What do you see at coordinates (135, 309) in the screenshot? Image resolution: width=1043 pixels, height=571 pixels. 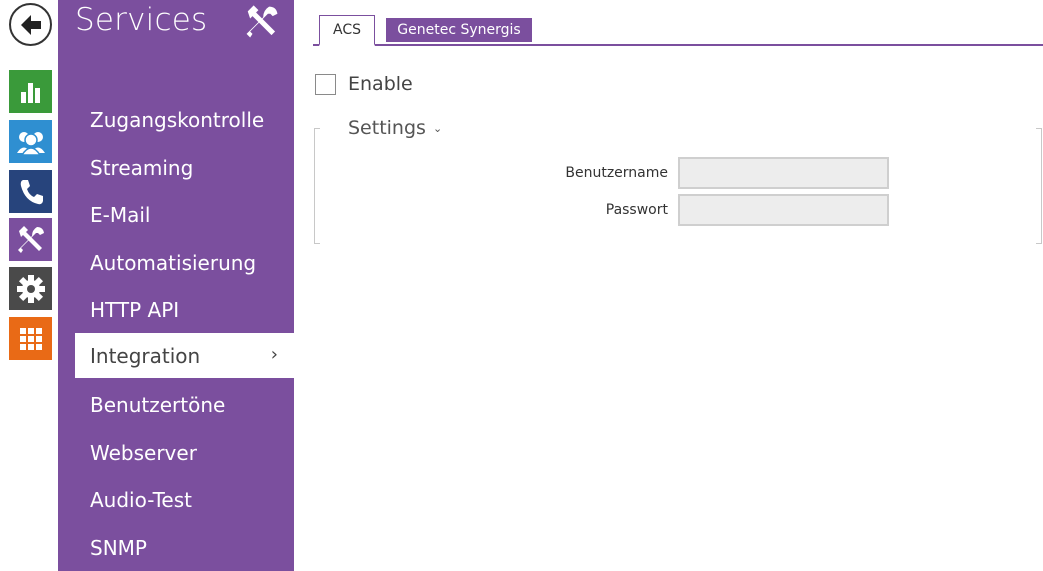 I see `menu-item-label: HTTP API` at bounding box center [135, 309].